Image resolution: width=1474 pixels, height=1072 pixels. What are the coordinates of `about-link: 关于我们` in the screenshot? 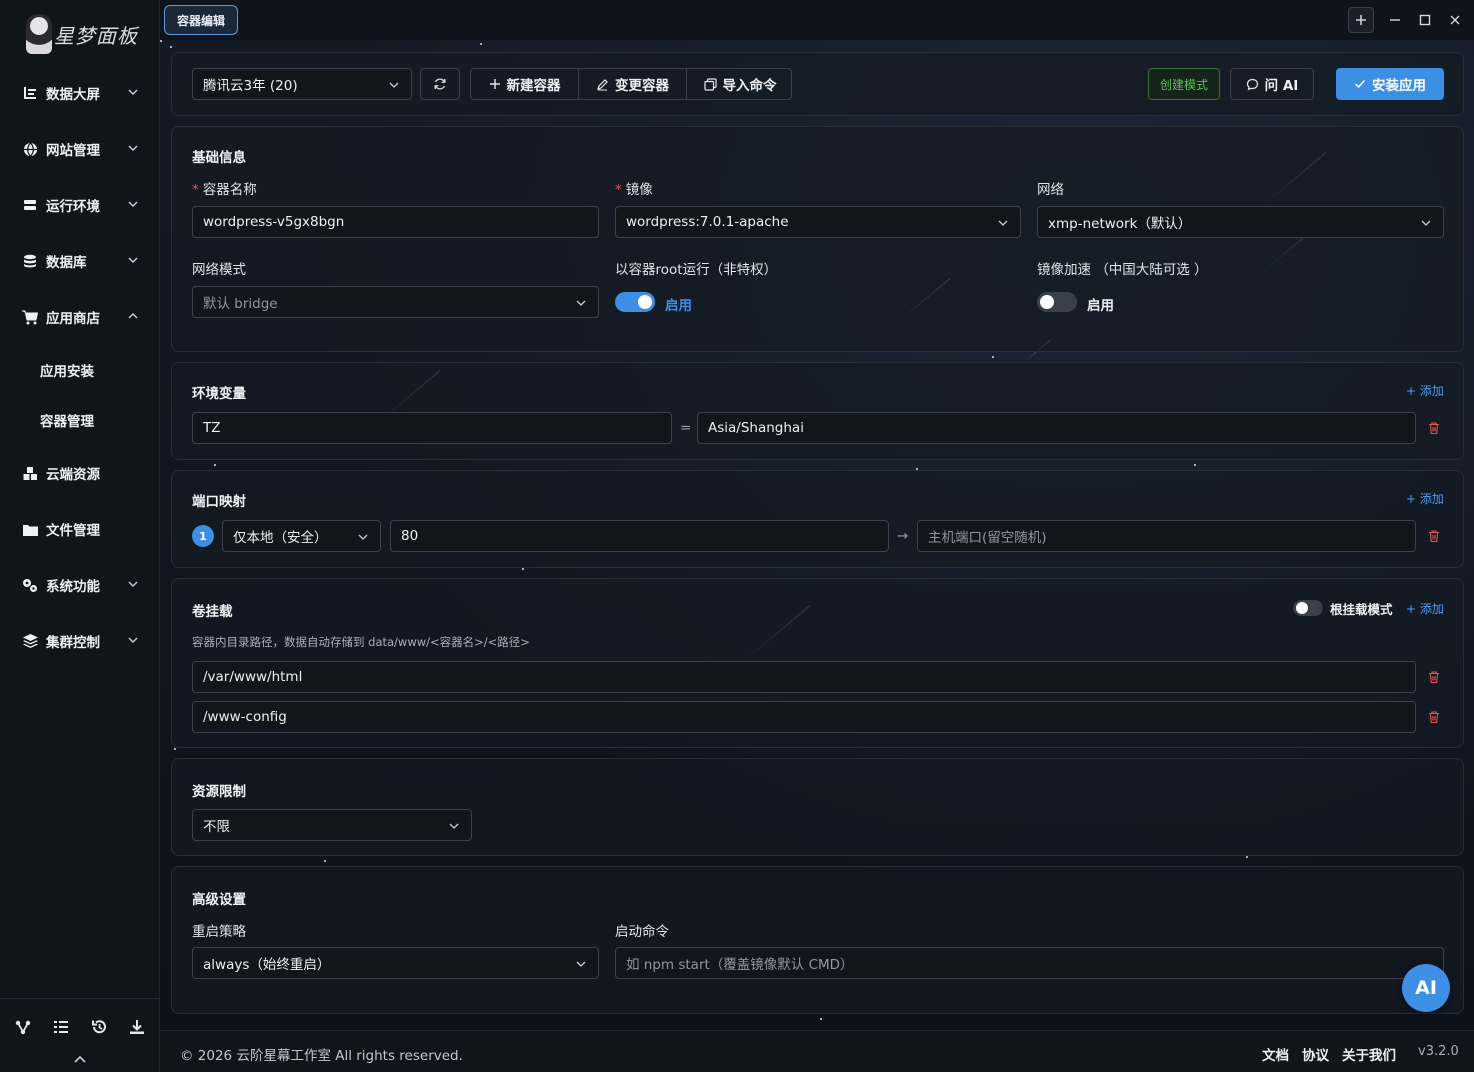 It's located at (1369, 1054).